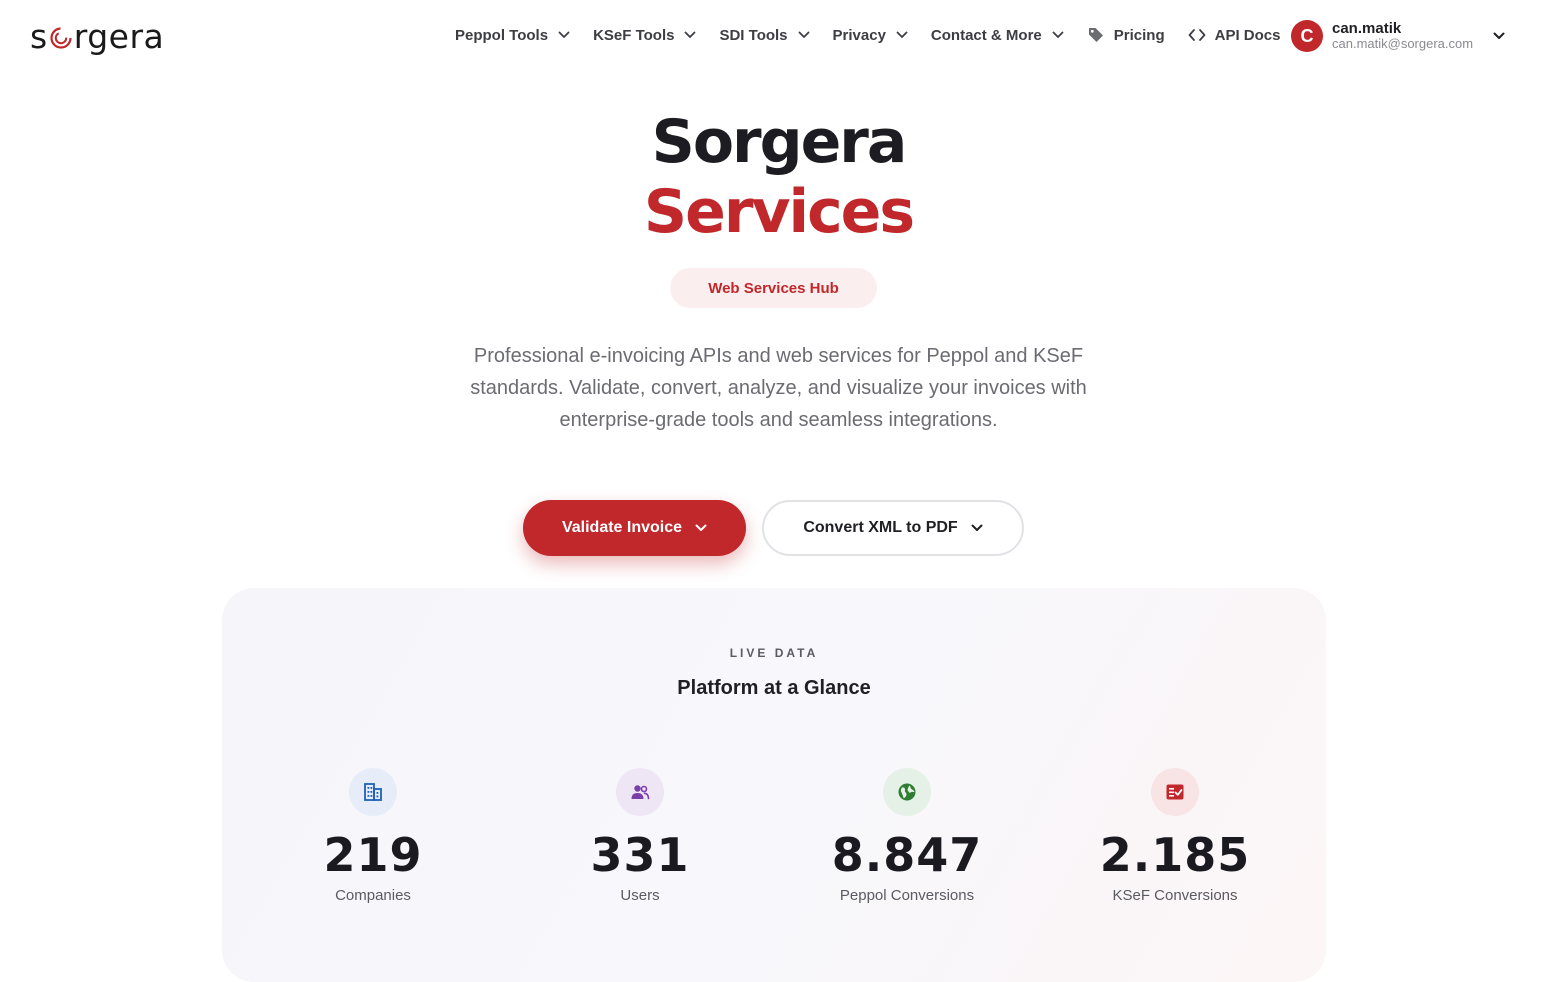 The width and height of the screenshot is (1557, 982). I want to click on user-email: can.matik@sorgera.com, so click(1403, 44).